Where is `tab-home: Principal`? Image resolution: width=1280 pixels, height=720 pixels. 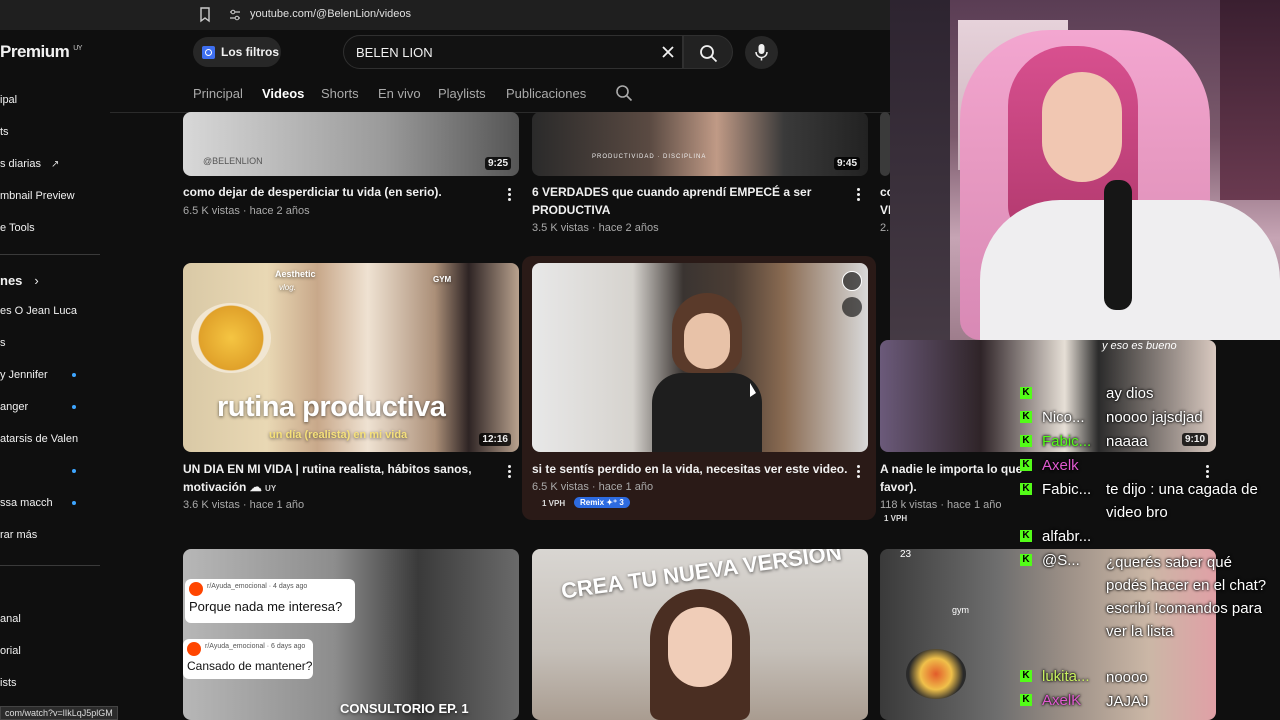
tab-home: Principal is located at coordinates (218, 93).